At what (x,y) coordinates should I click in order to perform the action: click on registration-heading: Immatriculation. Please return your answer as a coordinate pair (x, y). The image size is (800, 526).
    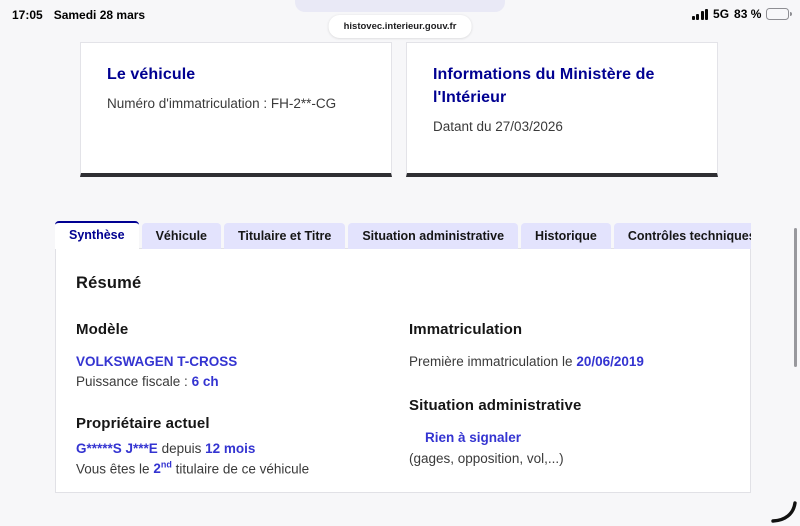
    Looking at the image, I should click on (466, 329).